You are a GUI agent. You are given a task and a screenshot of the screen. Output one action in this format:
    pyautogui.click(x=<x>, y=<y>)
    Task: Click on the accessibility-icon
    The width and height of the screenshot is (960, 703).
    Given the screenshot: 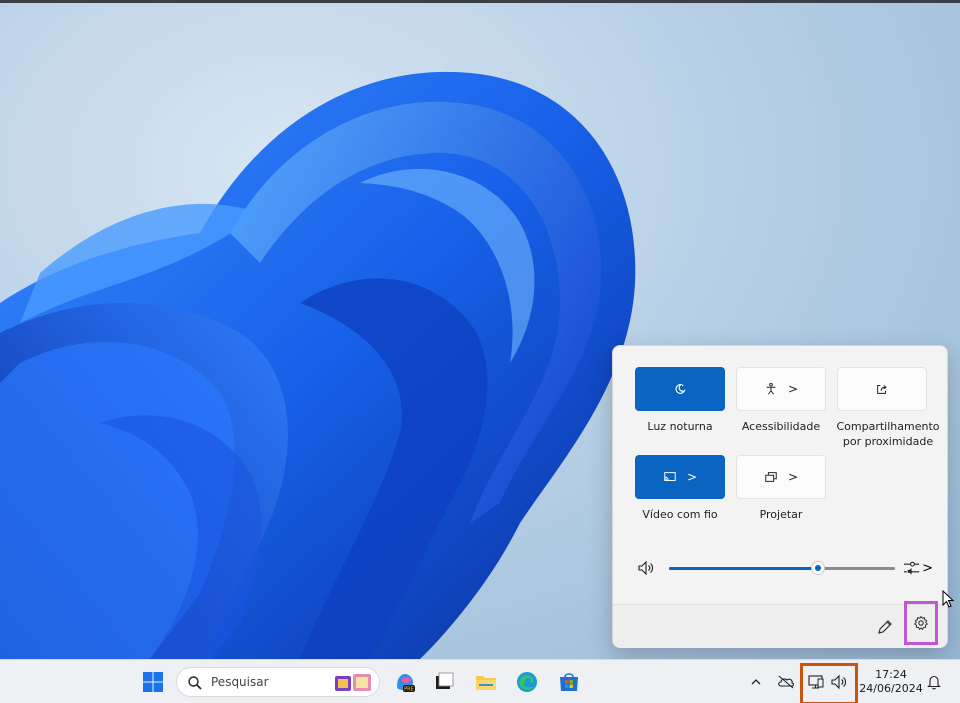 What is the action you would take?
    pyautogui.click(x=771, y=388)
    